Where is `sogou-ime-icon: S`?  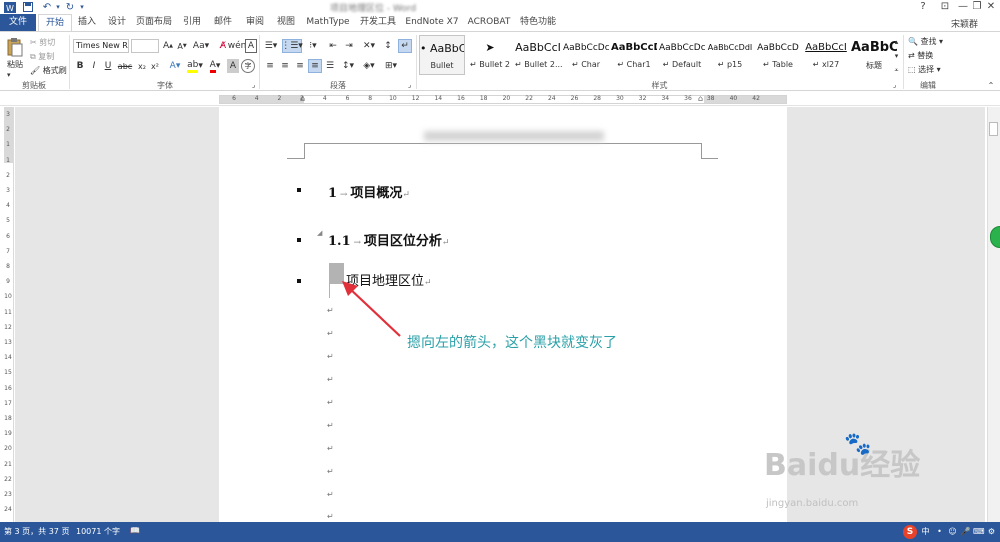 sogou-ime-icon: S is located at coordinates (910, 532).